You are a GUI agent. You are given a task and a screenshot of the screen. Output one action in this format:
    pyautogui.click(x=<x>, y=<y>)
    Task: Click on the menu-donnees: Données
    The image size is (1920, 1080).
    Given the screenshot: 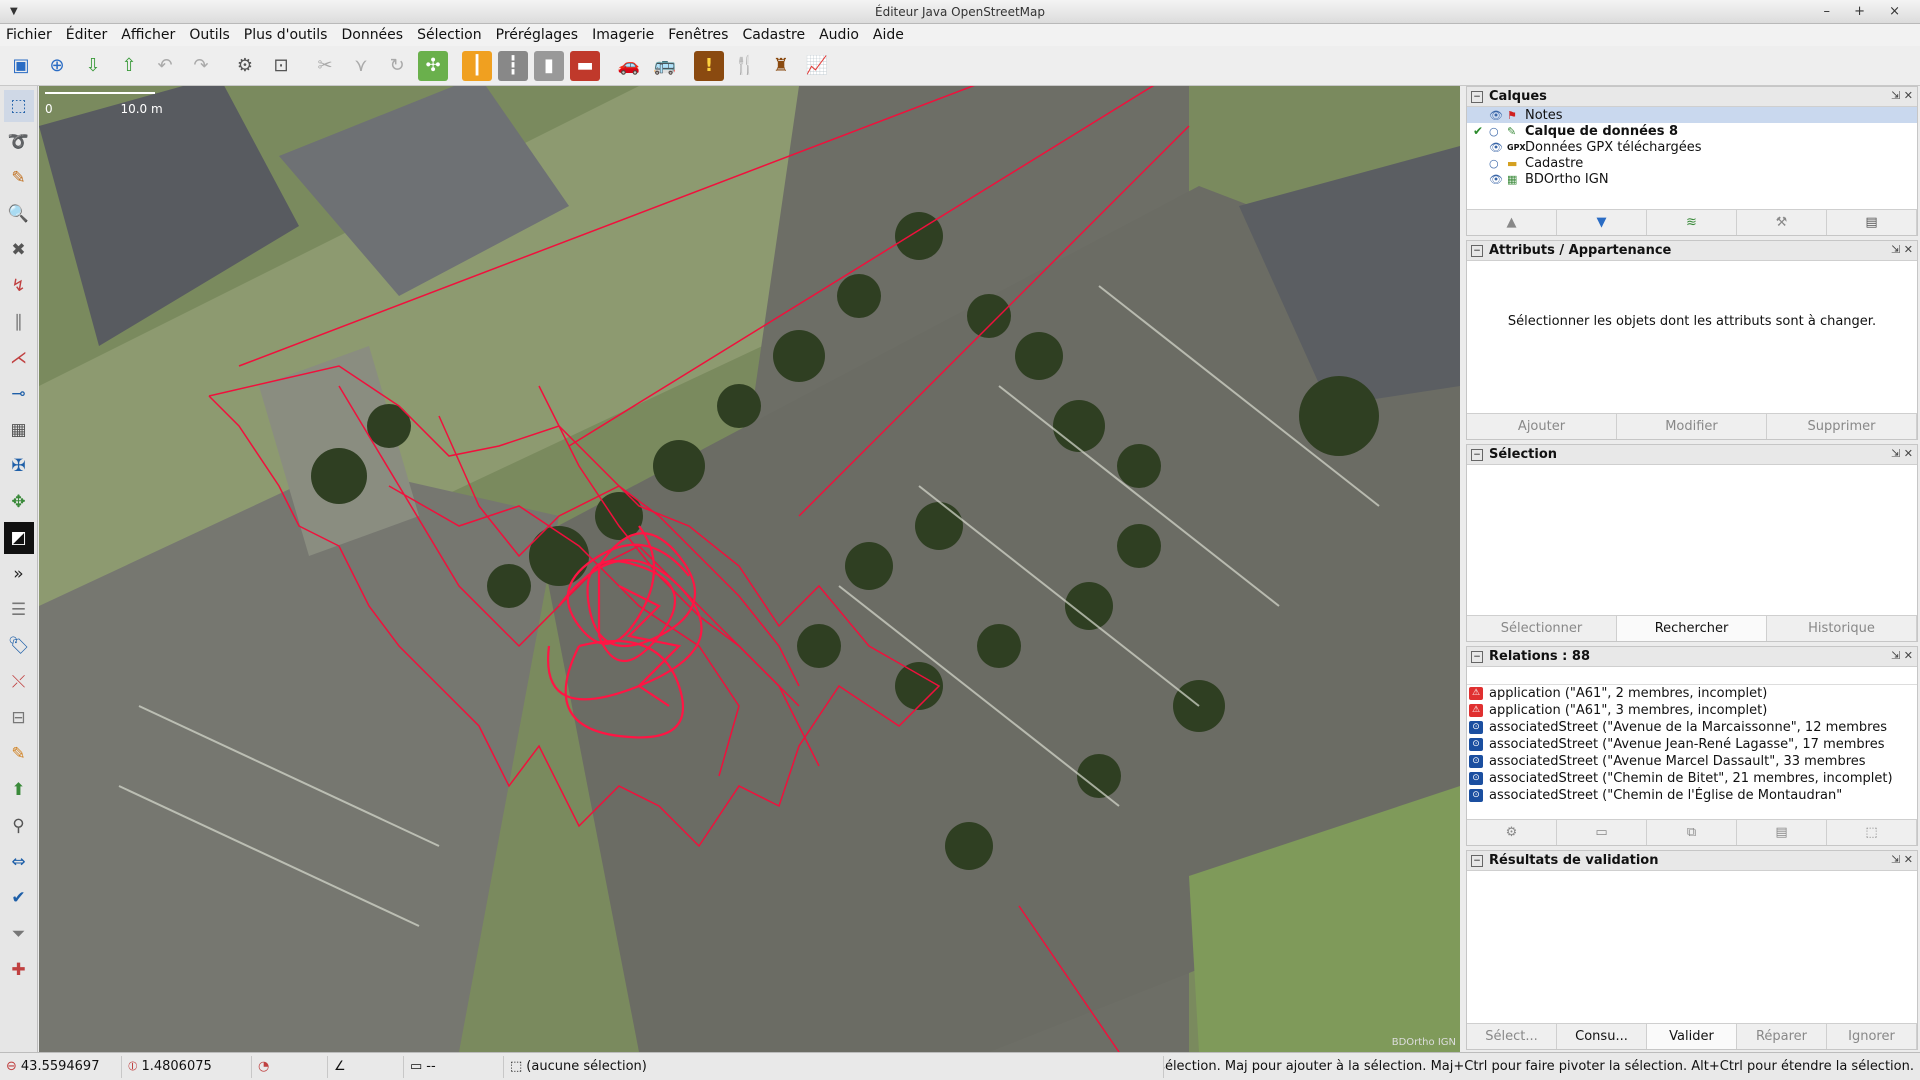 What is the action you would take?
    pyautogui.click(x=372, y=35)
    